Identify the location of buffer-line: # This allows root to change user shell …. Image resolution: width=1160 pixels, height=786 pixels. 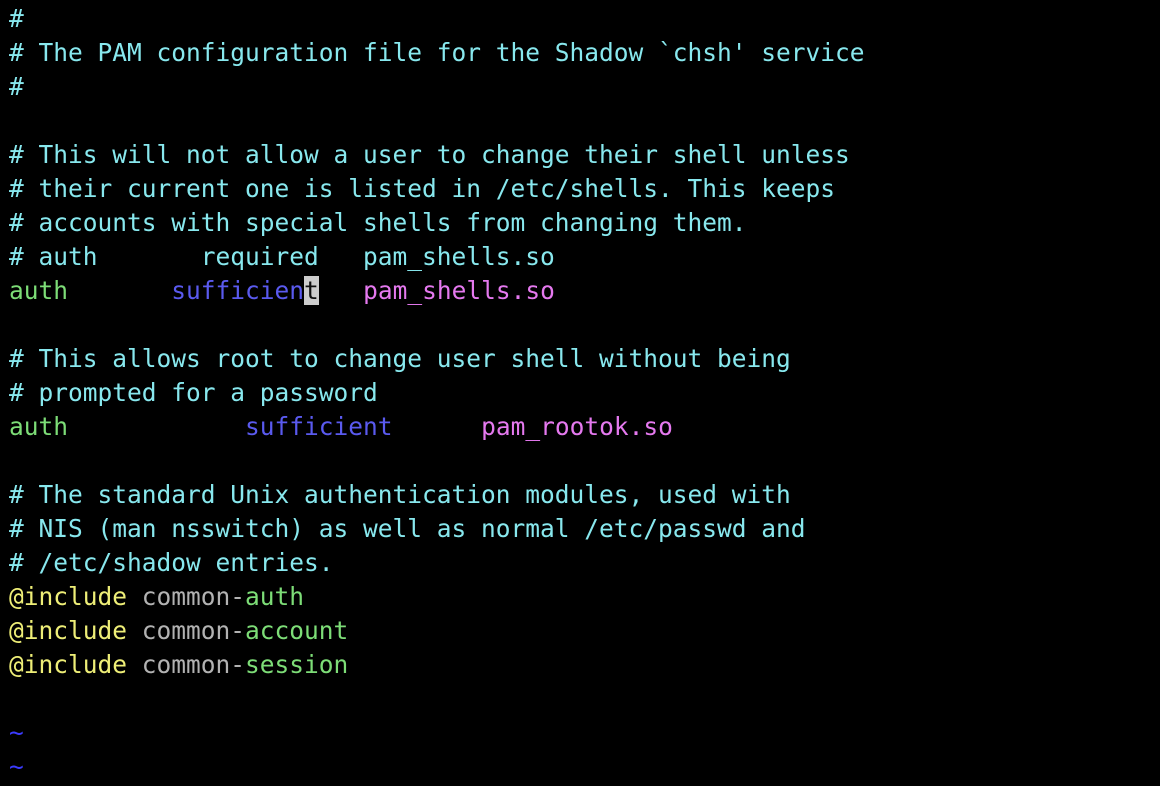
(581, 359).